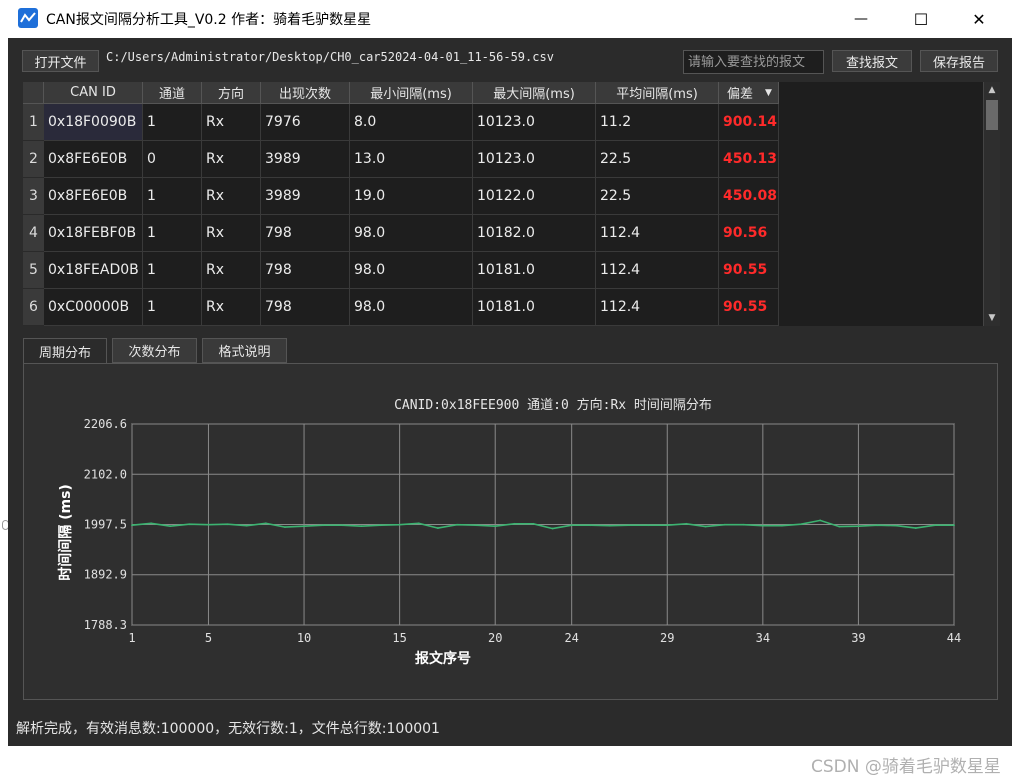 The image size is (1019, 777). What do you see at coordinates (534, 233) in the screenshot?
I see `cell-max-interval: 10182.0` at bounding box center [534, 233].